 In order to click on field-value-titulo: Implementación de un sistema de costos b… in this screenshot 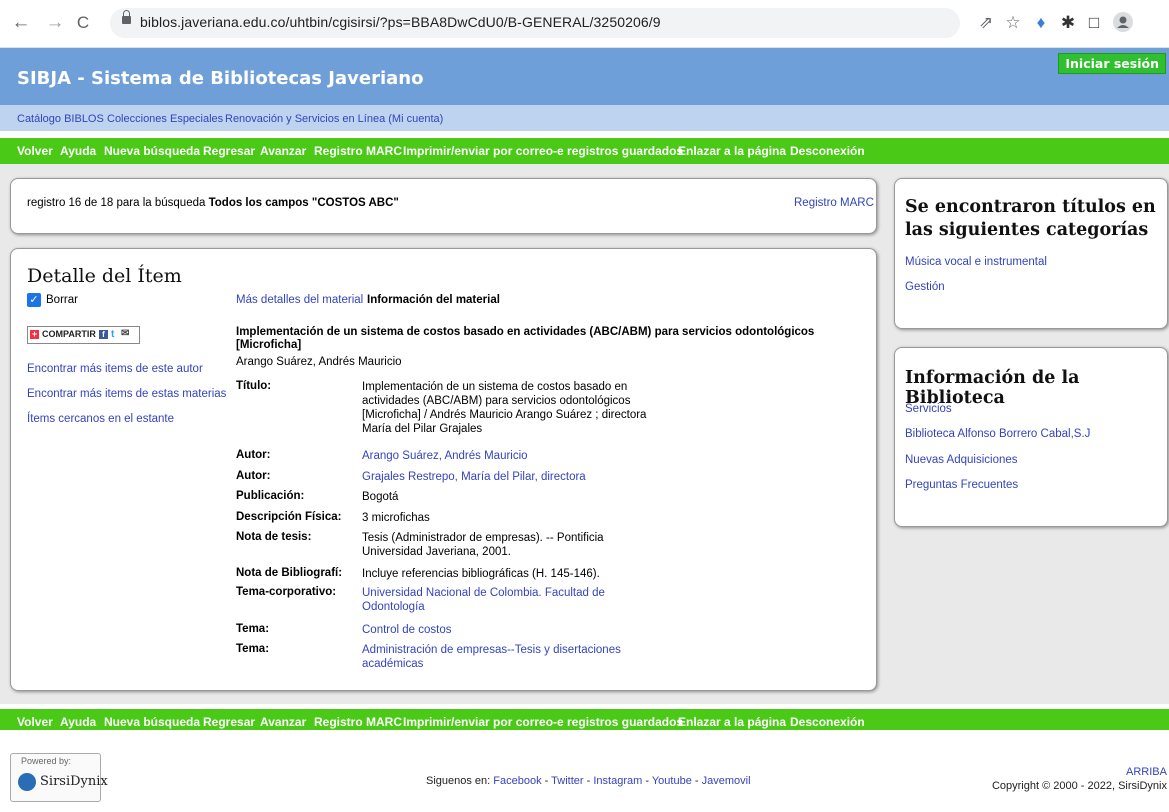, I will do `click(504, 408)`.